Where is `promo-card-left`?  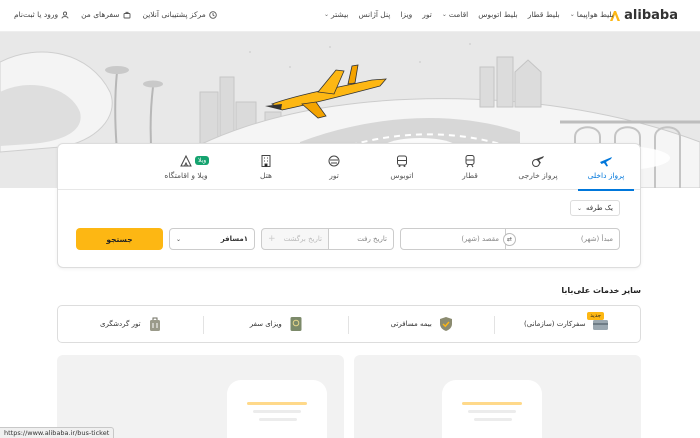 promo-card-left is located at coordinates (200, 396).